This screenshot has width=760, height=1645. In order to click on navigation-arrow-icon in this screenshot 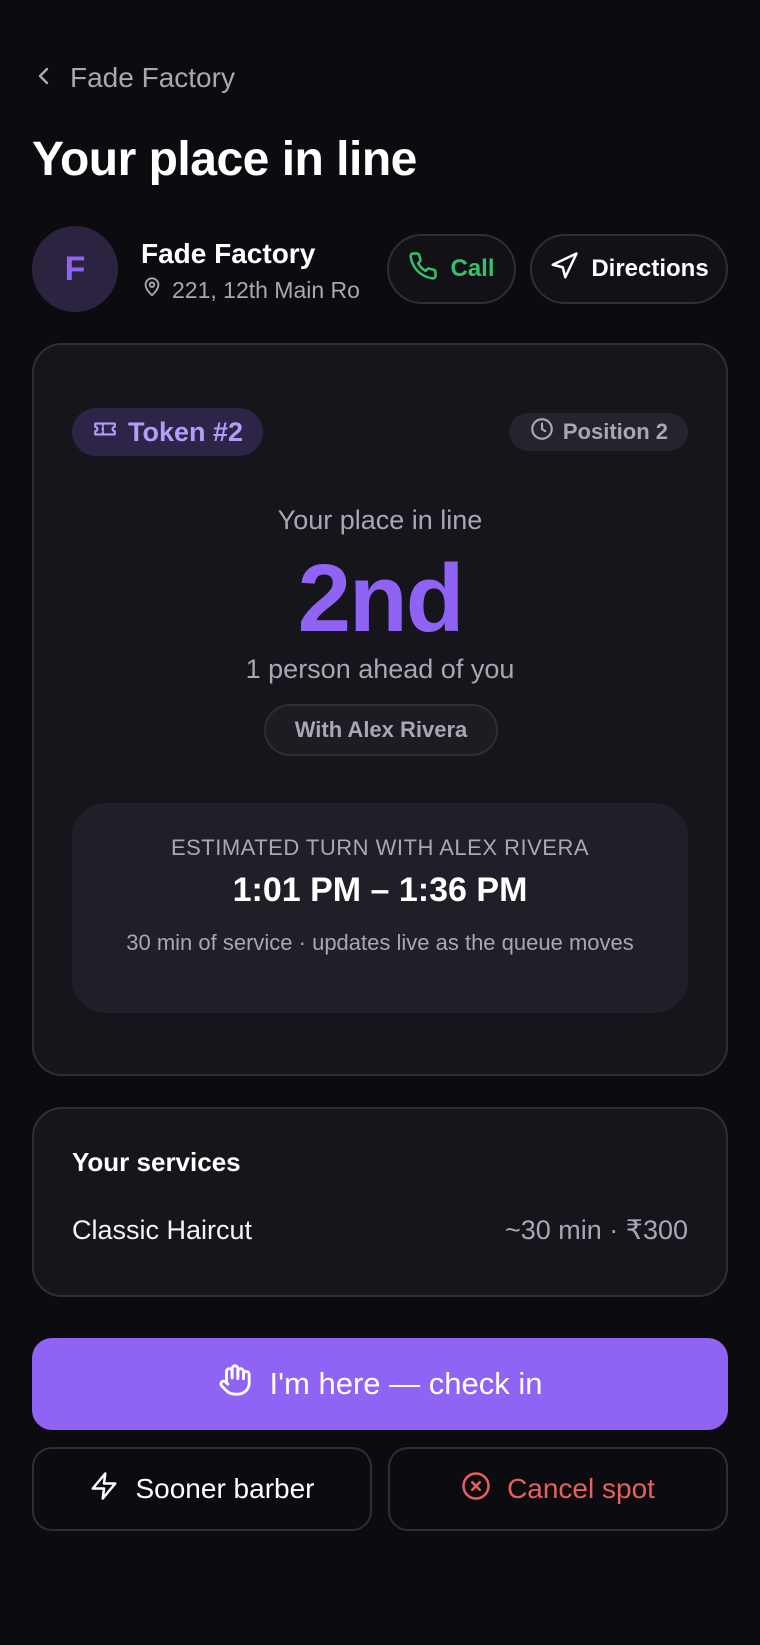, I will do `click(564, 269)`.